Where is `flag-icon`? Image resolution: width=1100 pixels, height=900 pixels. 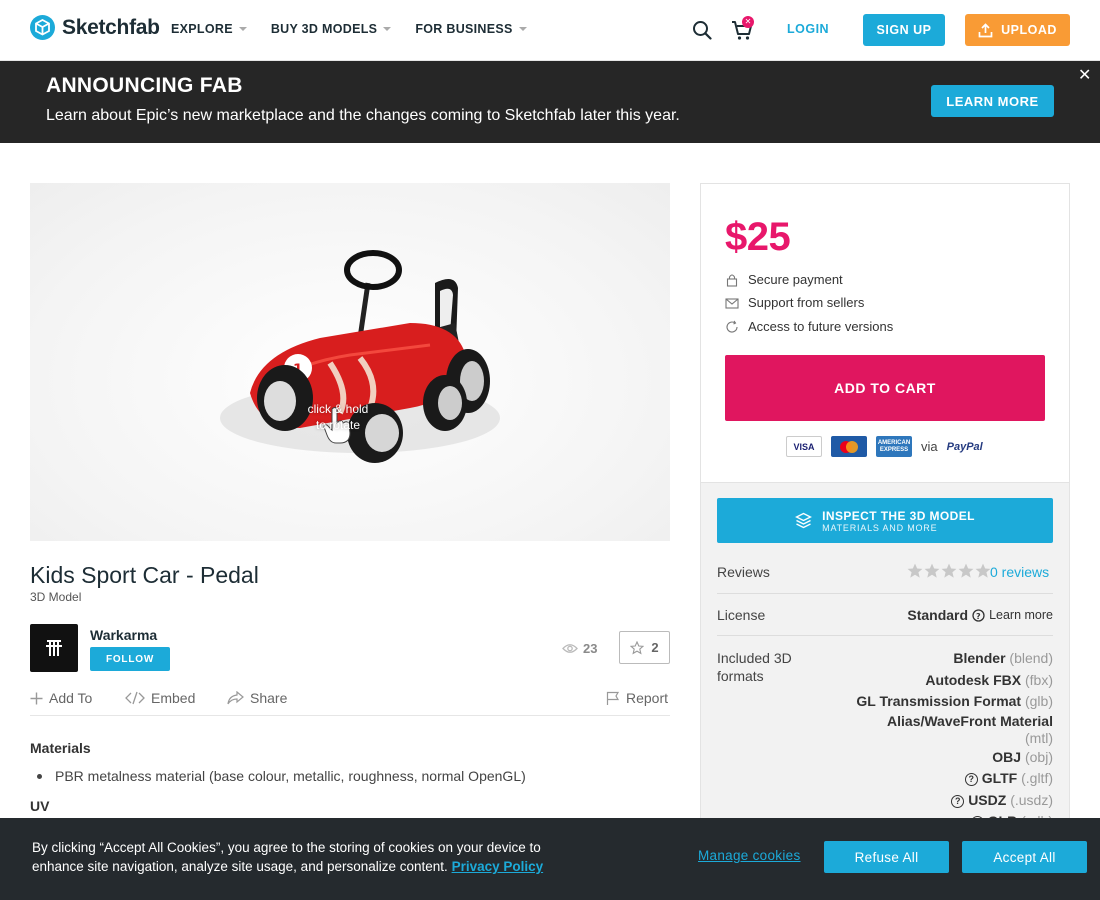 flag-icon is located at coordinates (613, 698).